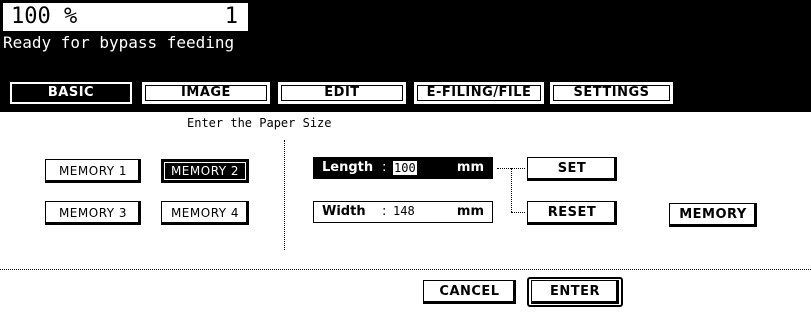 This screenshot has width=811, height=312. I want to click on length-label: Length, so click(348, 167).